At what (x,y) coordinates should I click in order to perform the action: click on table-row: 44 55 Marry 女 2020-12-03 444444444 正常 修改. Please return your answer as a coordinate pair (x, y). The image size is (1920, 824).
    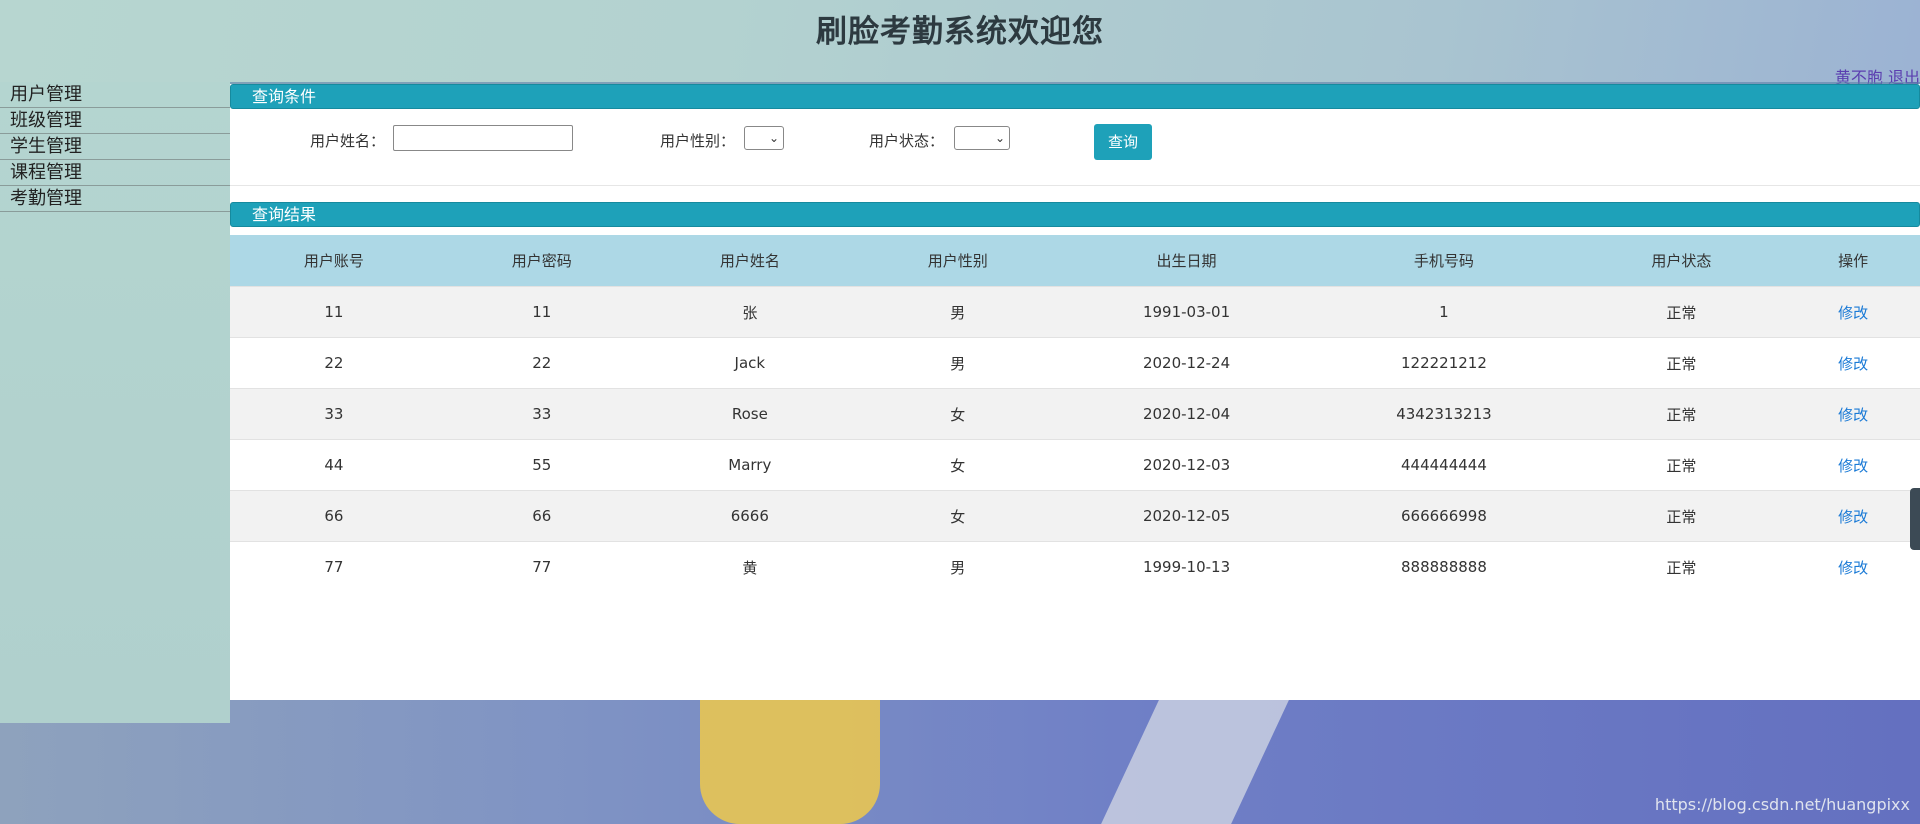
    Looking at the image, I should click on (1075, 465).